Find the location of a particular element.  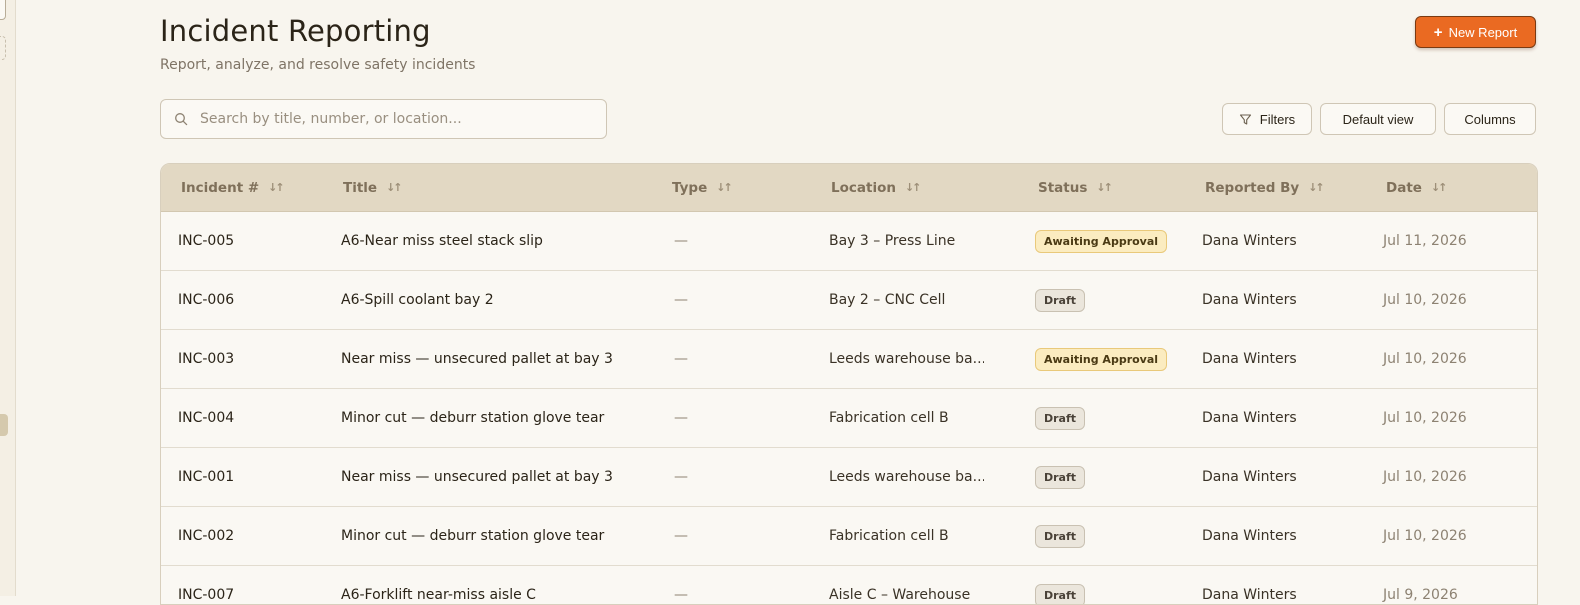

incident-location: Bay 2 – CNC Cell is located at coordinates (887, 300).